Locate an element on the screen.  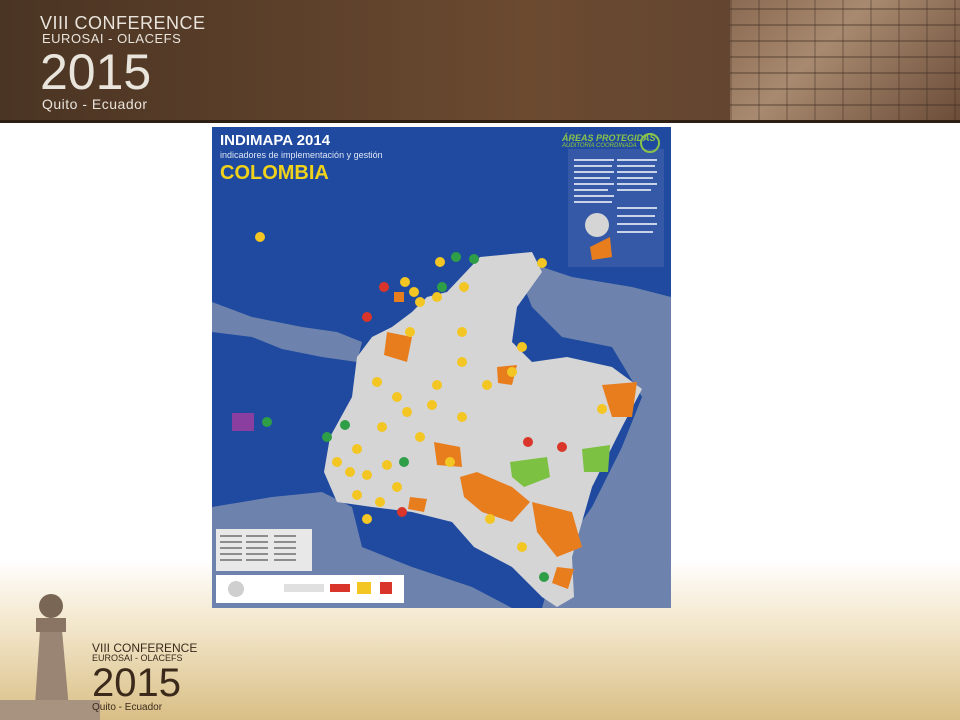
sponsor-logo-block is located at coordinates (304, 588).